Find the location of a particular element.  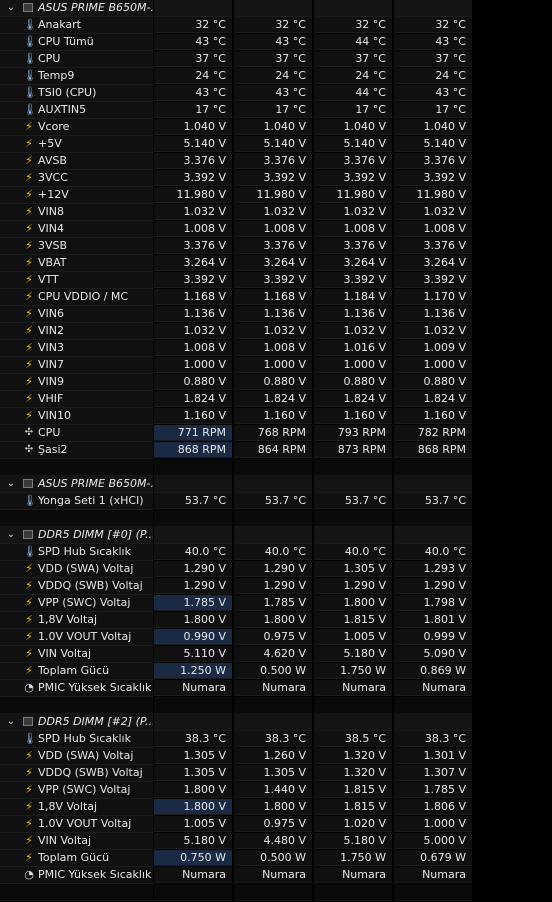

sensor-name-cell: 🌡 Yonga Seti 1 (xHCI) is located at coordinates (76, 501).